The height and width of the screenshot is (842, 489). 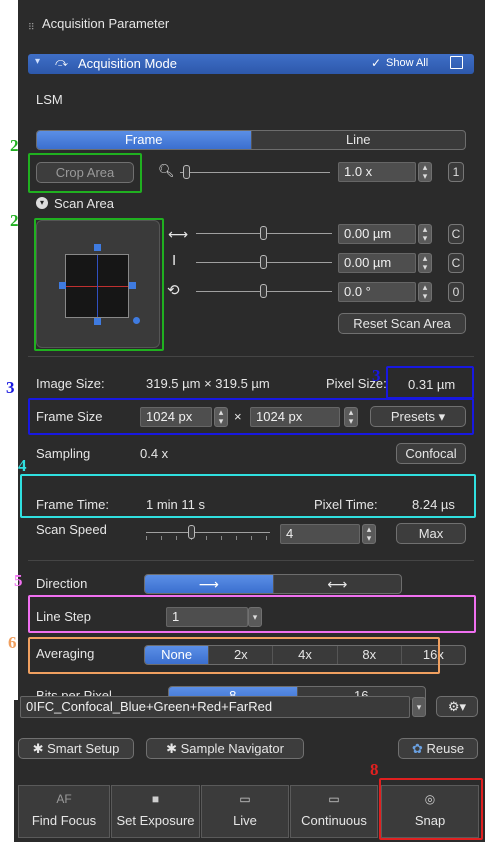 What do you see at coordinates (456, 263) in the screenshot?
I see `offset-y-reset-button: C` at bounding box center [456, 263].